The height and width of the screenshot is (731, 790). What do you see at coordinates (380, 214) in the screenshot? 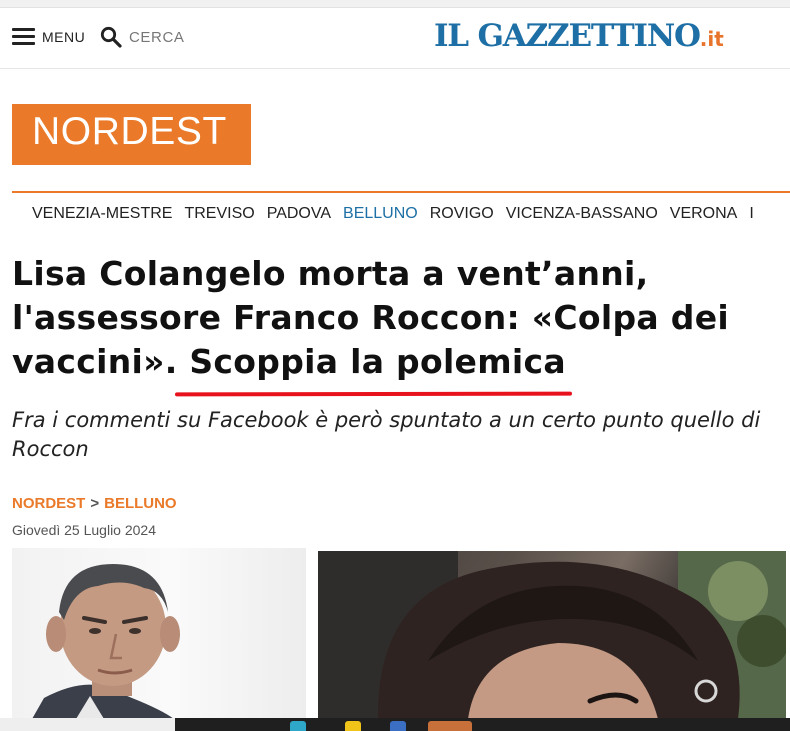
I see `subnav-item-belluno: BELLUNO` at bounding box center [380, 214].